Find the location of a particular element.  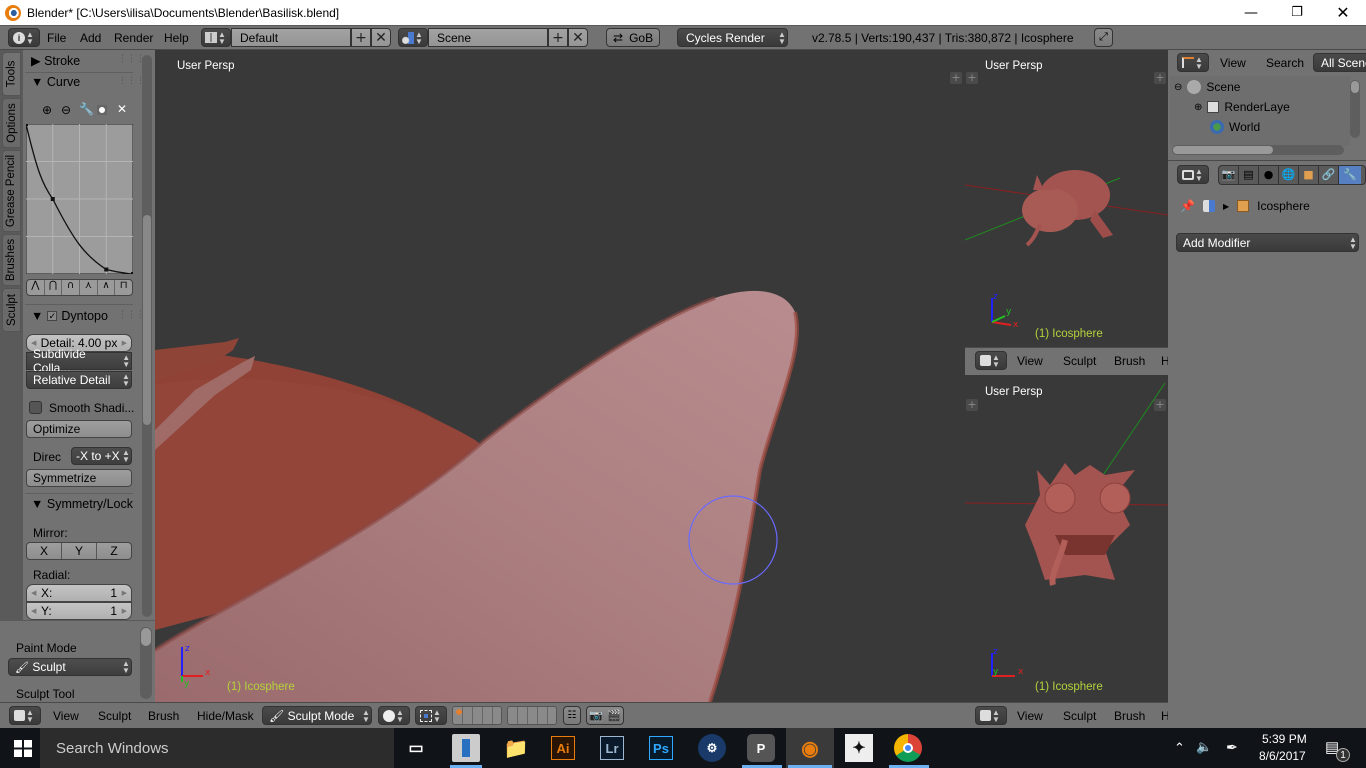

symmetry-panel-header: ▼ Symmetry/Lock is located at coordinates (82, 504).